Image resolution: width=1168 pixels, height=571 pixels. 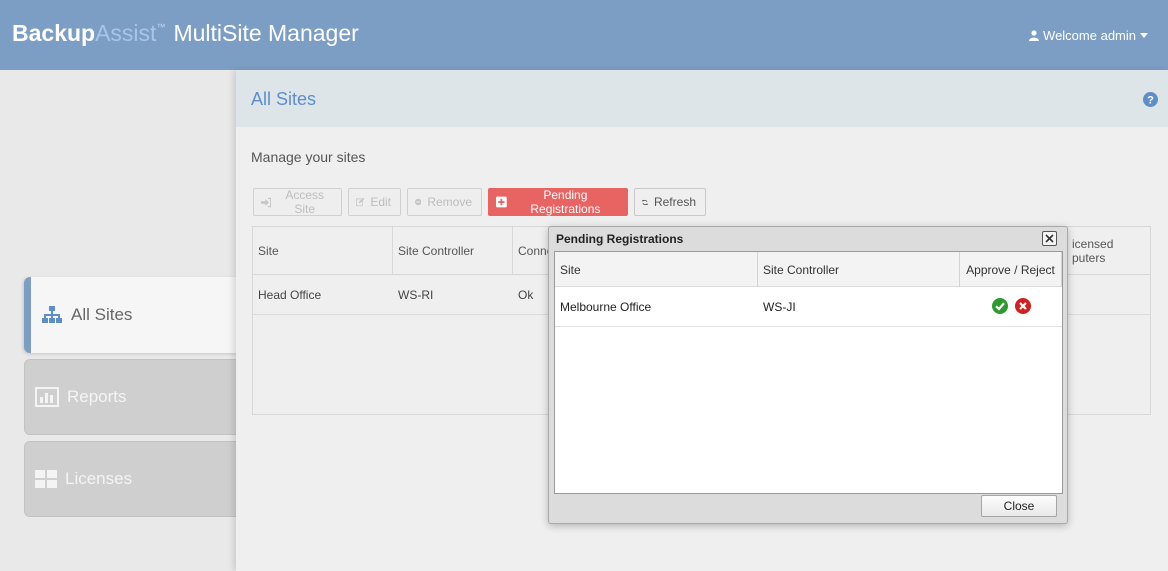 What do you see at coordinates (526, 295) in the screenshot?
I see `cell-connection: Ok` at bounding box center [526, 295].